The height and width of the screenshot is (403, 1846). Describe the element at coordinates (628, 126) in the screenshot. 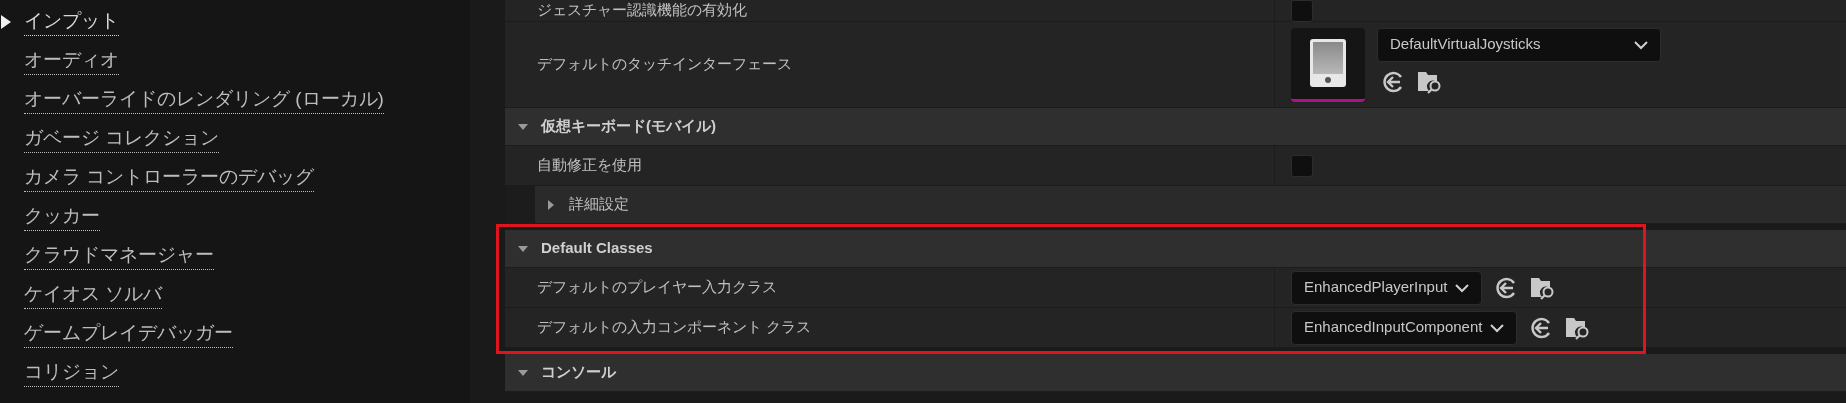

I see `category-title: 仮想キーボード(モバイル)` at that location.